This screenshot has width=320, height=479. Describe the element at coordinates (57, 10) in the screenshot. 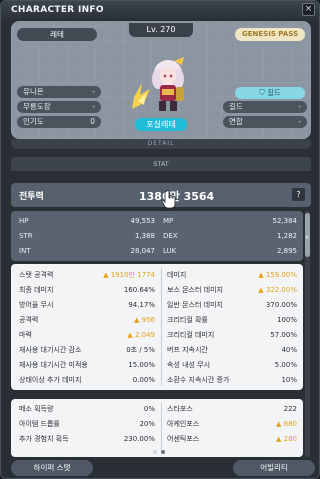

I see `window-title: CHARACTER INFO` at that location.